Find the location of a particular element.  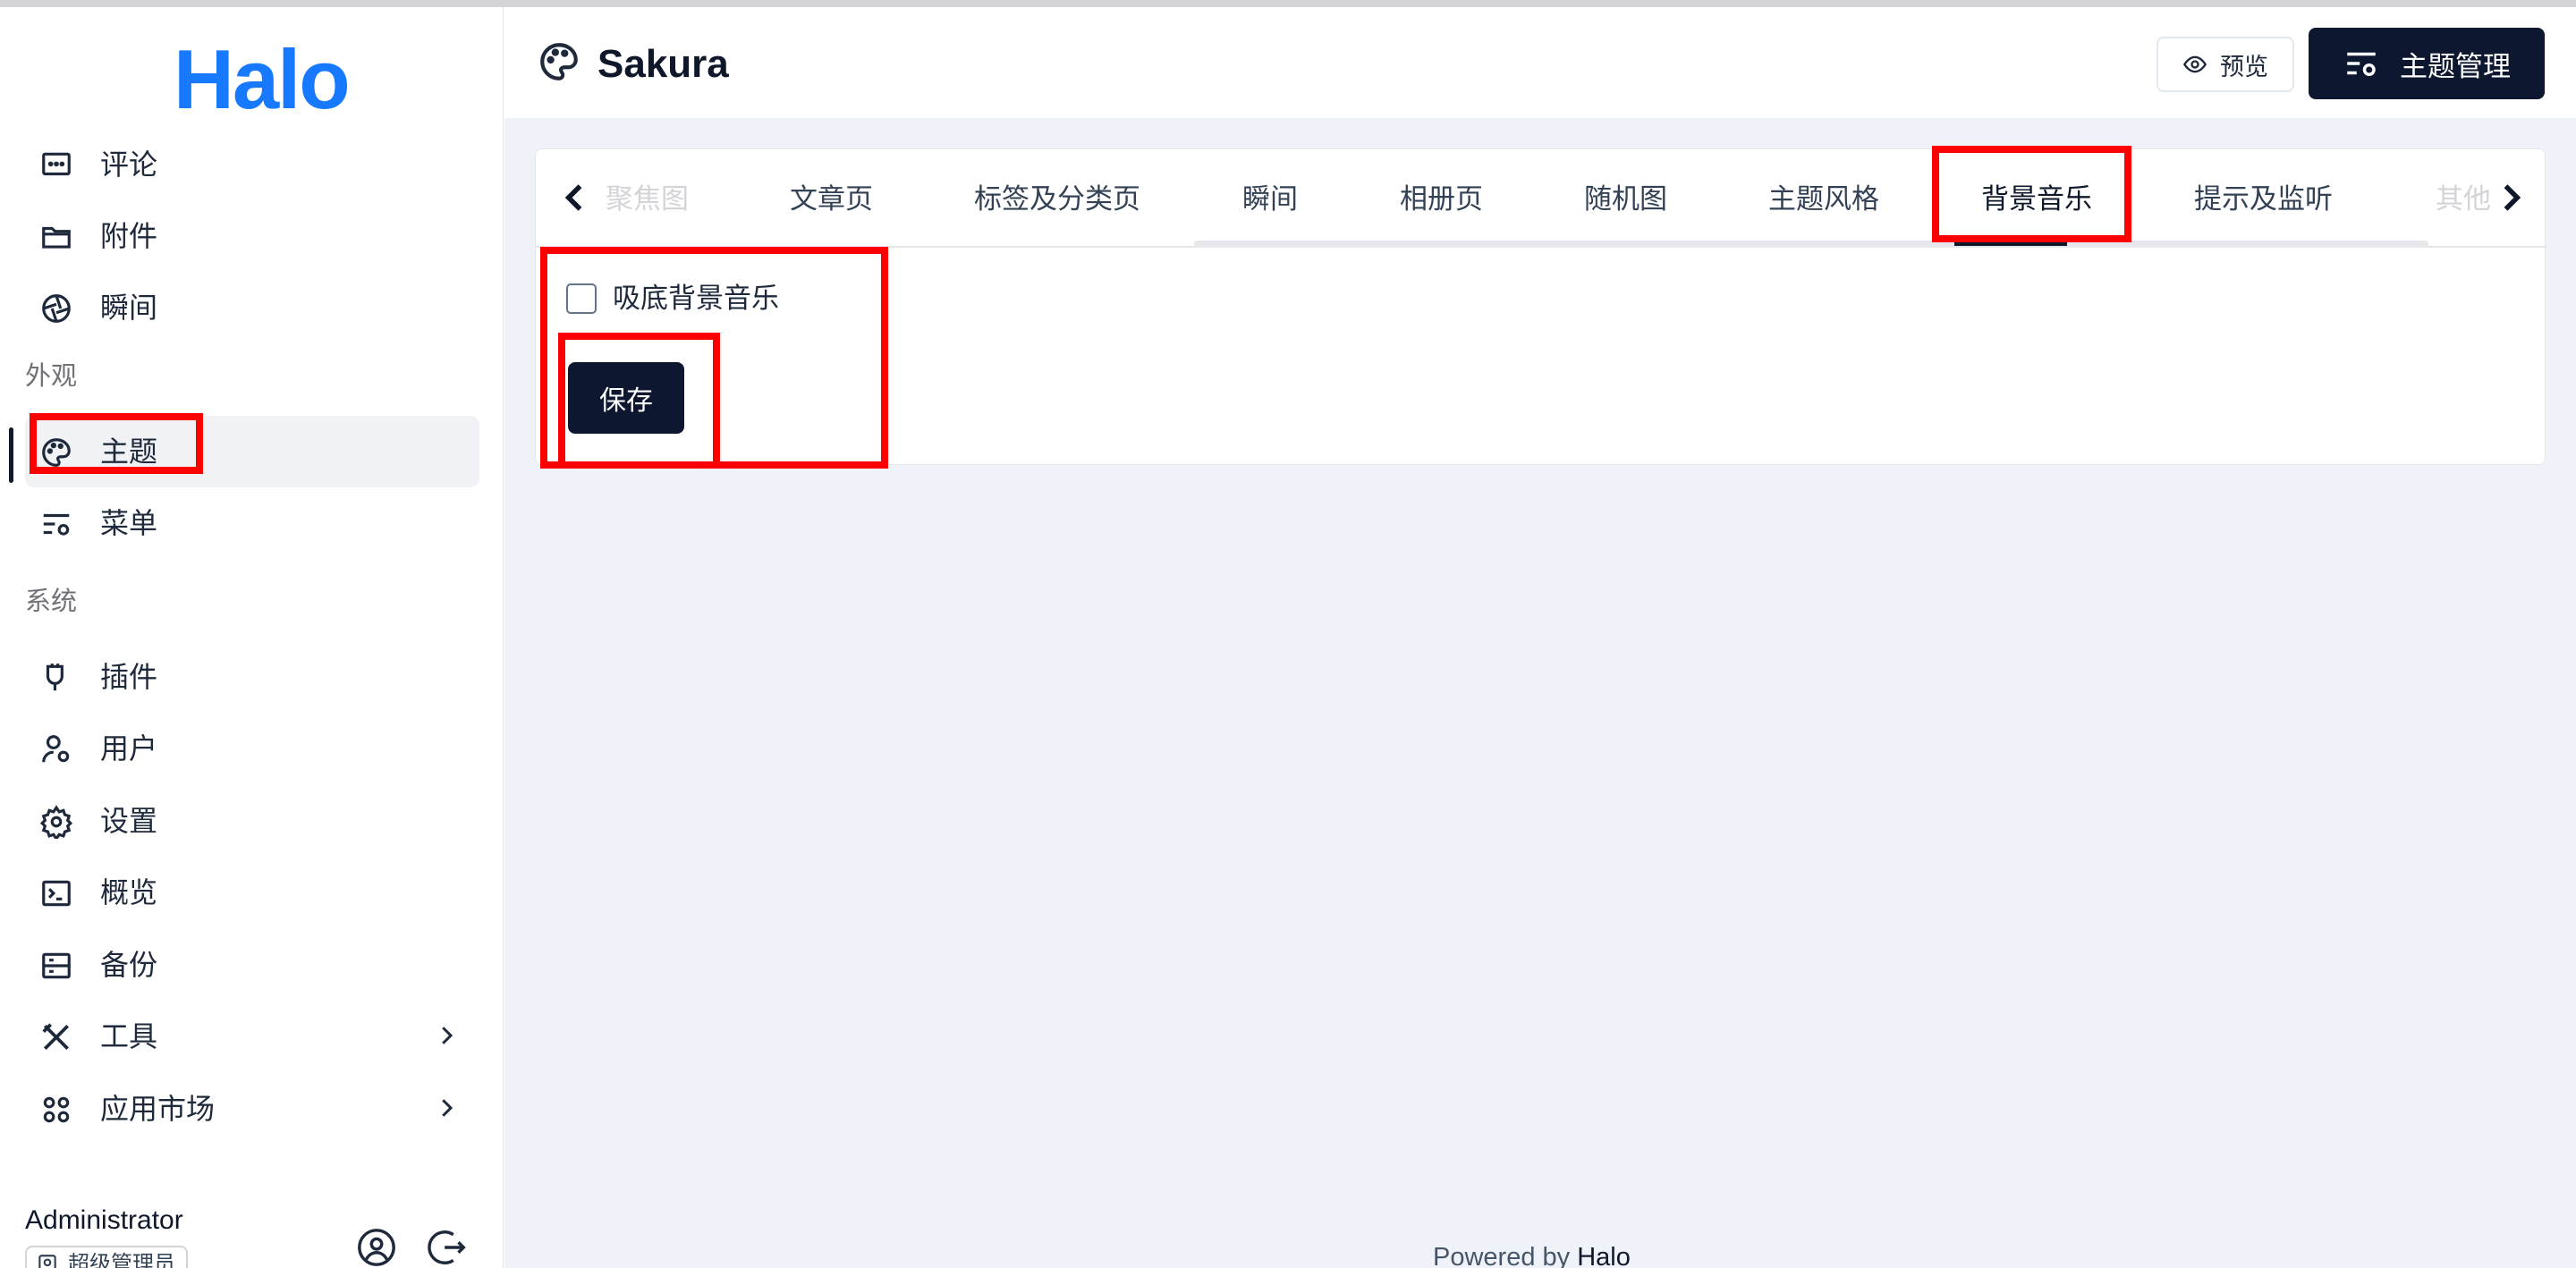

sidebar-item-plugins: 插件 is located at coordinates (252, 677).